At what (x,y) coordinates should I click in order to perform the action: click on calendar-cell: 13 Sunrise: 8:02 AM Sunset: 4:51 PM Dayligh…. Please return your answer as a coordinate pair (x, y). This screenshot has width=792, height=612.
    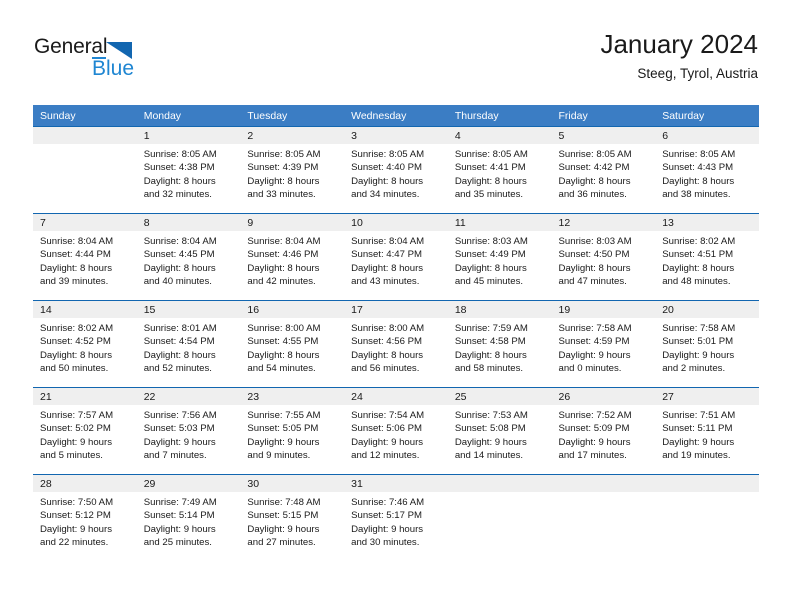
    Looking at the image, I should click on (707, 257).